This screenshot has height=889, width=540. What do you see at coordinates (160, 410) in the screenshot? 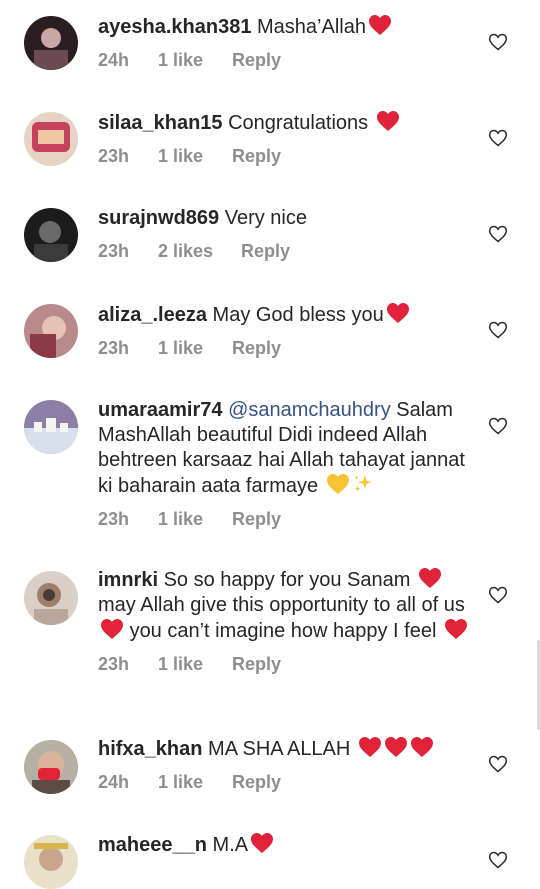
I see `username: umaraamir74` at bounding box center [160, 410].